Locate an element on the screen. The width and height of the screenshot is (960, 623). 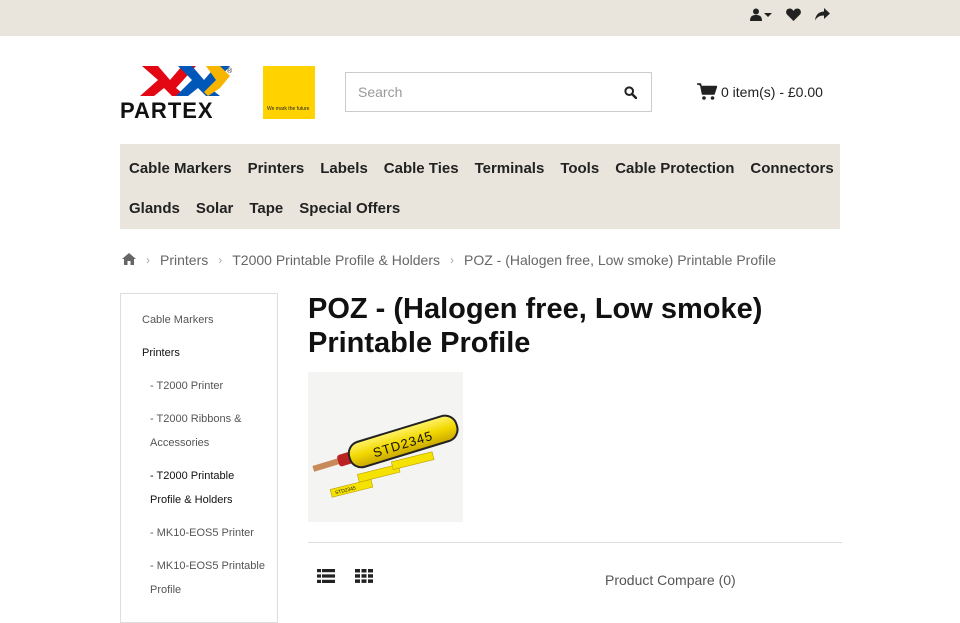
heart-icon is located at coordinates (793, 14).